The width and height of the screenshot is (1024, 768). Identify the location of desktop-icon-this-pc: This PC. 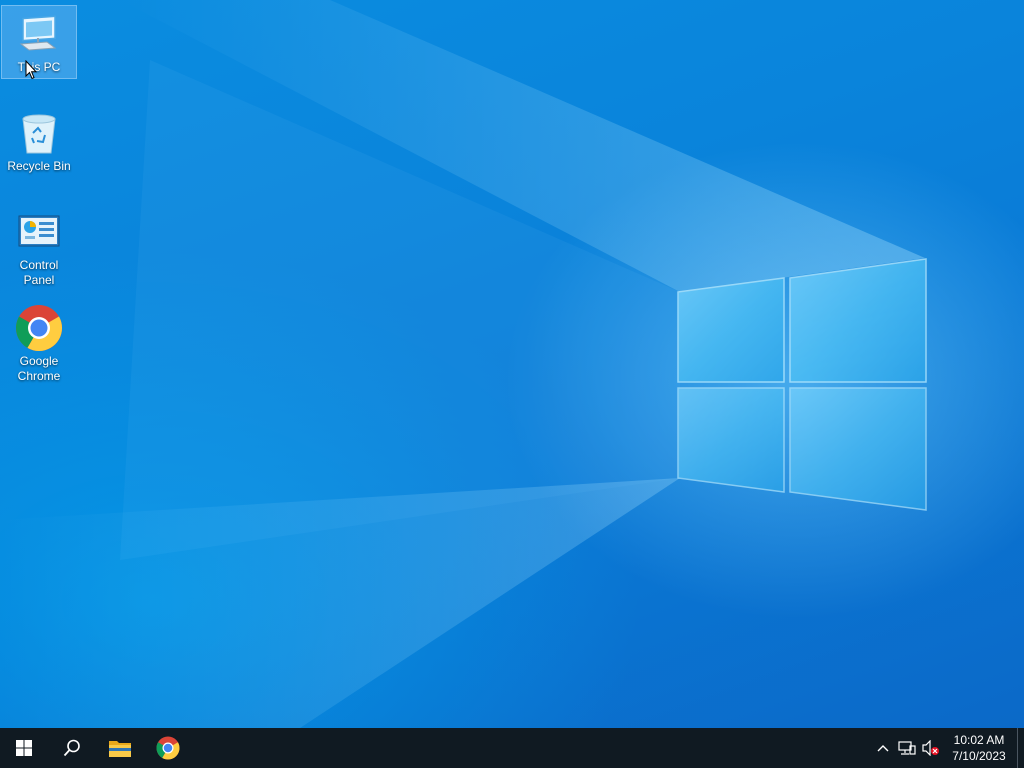
(39, 42).